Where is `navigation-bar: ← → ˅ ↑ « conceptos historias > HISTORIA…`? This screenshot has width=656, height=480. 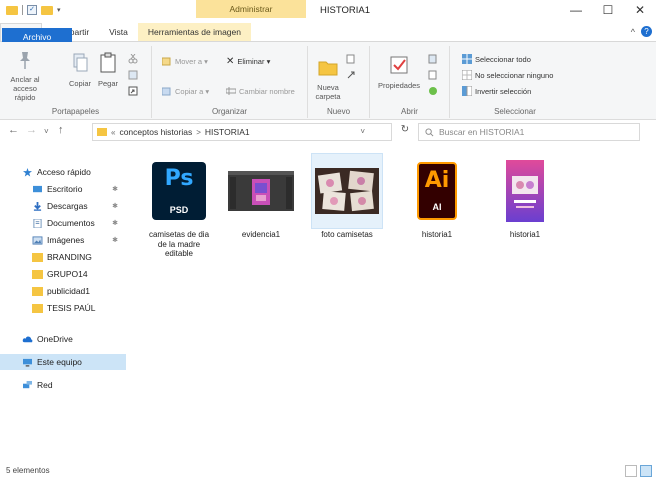 navigation-bar: ← → ˅ ↑ « conceptos historias > HISTORIA… is located at coordinates (328, 132).